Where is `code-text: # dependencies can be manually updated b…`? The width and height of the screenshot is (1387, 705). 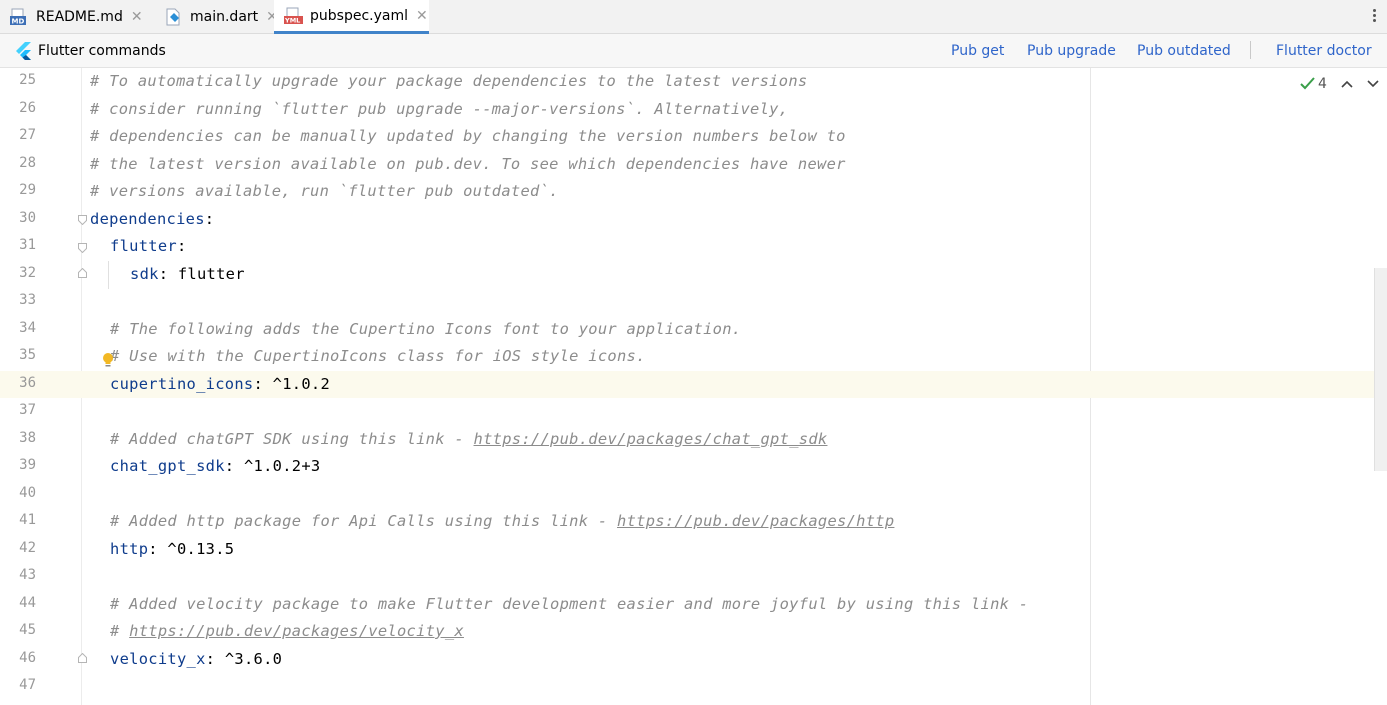
code-text: # dependencies can be manually updated b… is located at coordinates (468, 136).